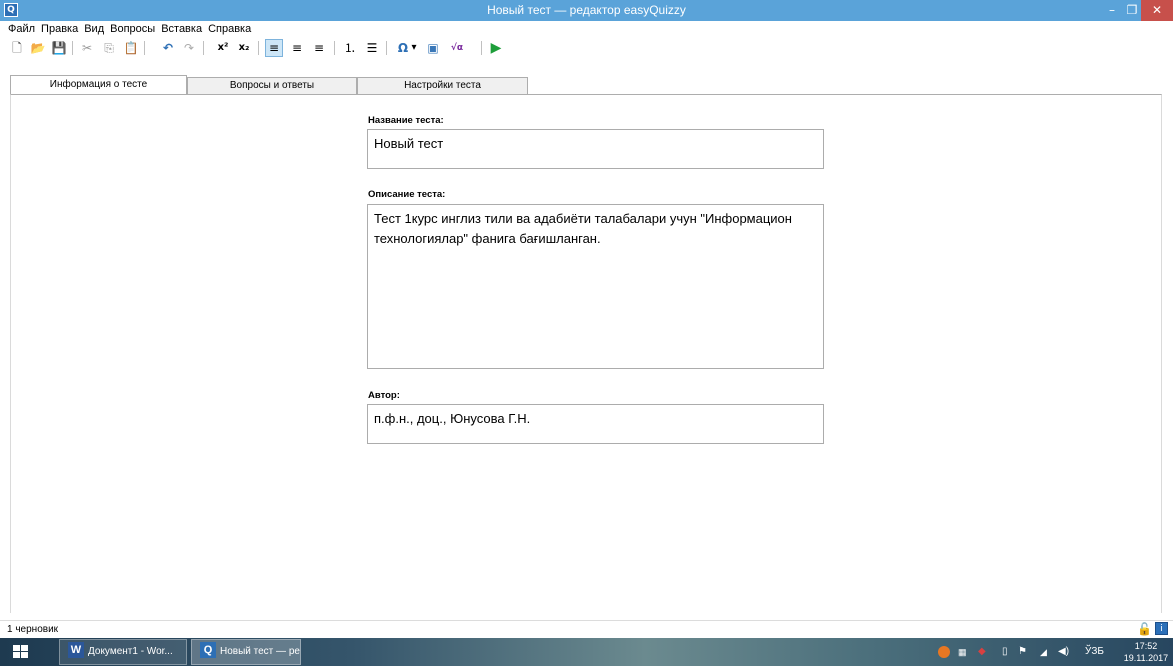 This screenshot has width=1173, height=667. Describe the element at coordinates (189, 48) in the screenshot. I see `redo-icon: ↷` at that location.